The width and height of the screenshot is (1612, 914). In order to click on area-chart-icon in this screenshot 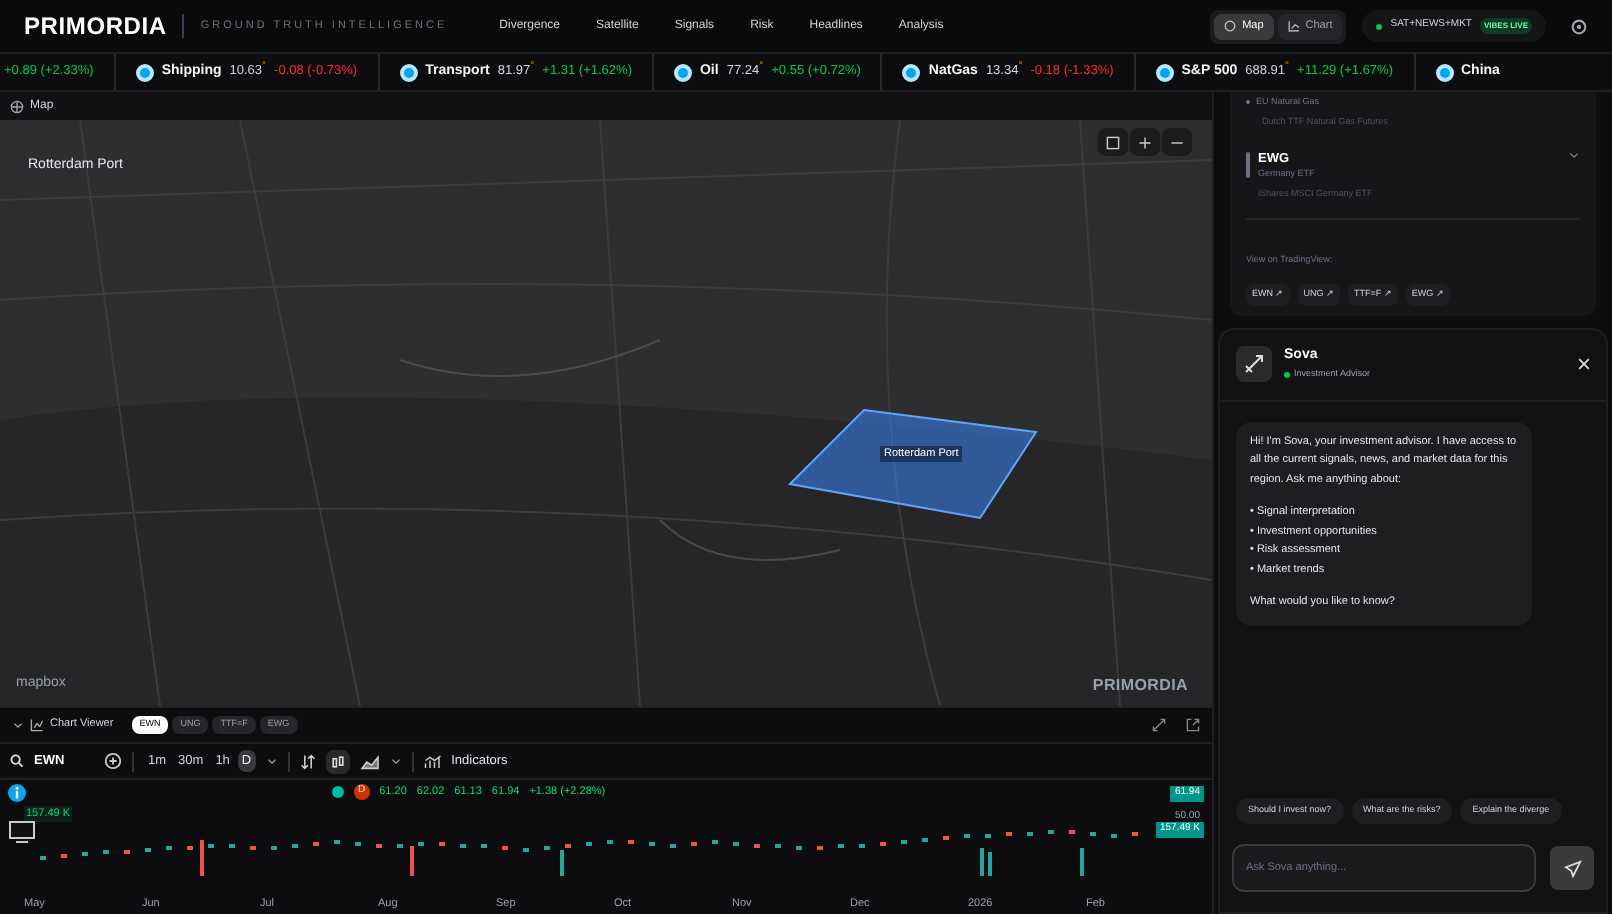, I will do `click(369, 761)`.